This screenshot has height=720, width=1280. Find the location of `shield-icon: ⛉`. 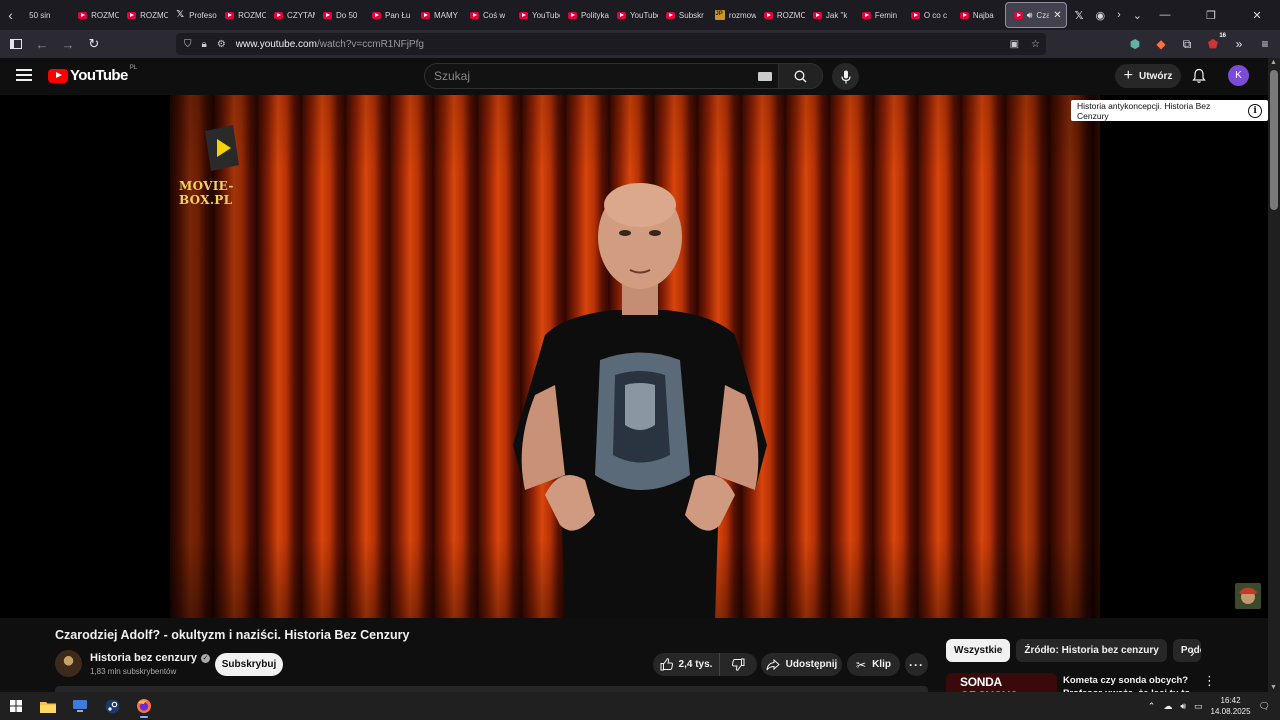

shield-icon: ⛉ is located at coordinates (188, 44).